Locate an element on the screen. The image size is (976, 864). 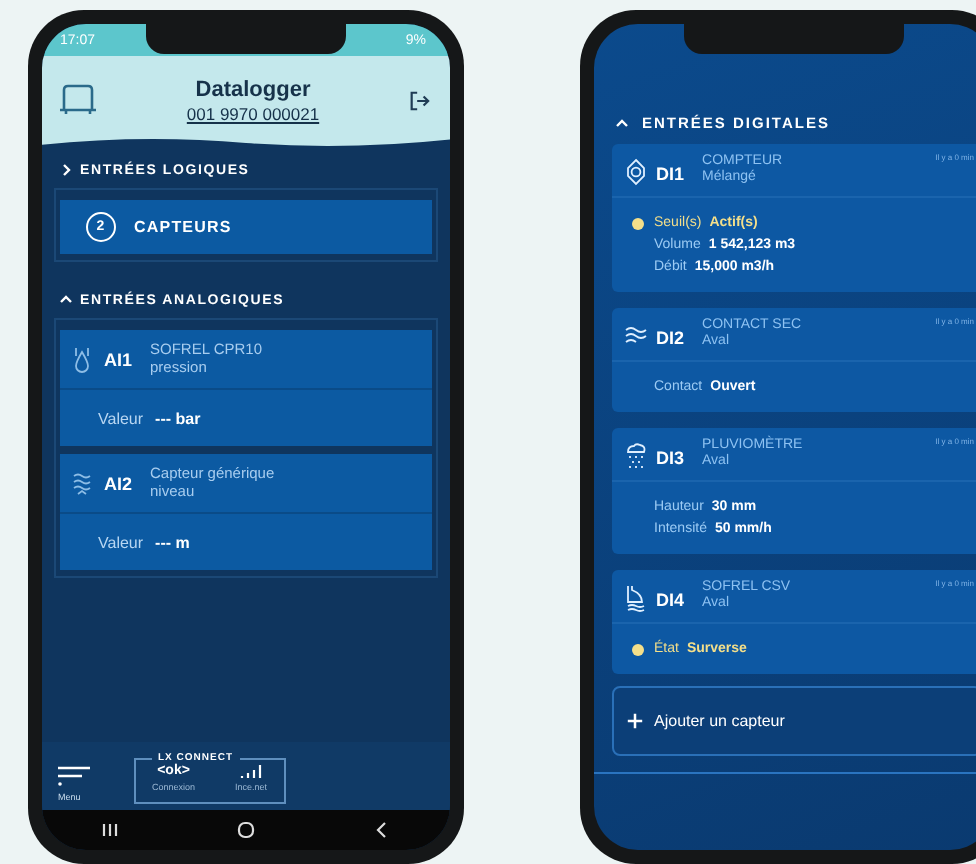
meter-icon is located at coordinates (636, 172).